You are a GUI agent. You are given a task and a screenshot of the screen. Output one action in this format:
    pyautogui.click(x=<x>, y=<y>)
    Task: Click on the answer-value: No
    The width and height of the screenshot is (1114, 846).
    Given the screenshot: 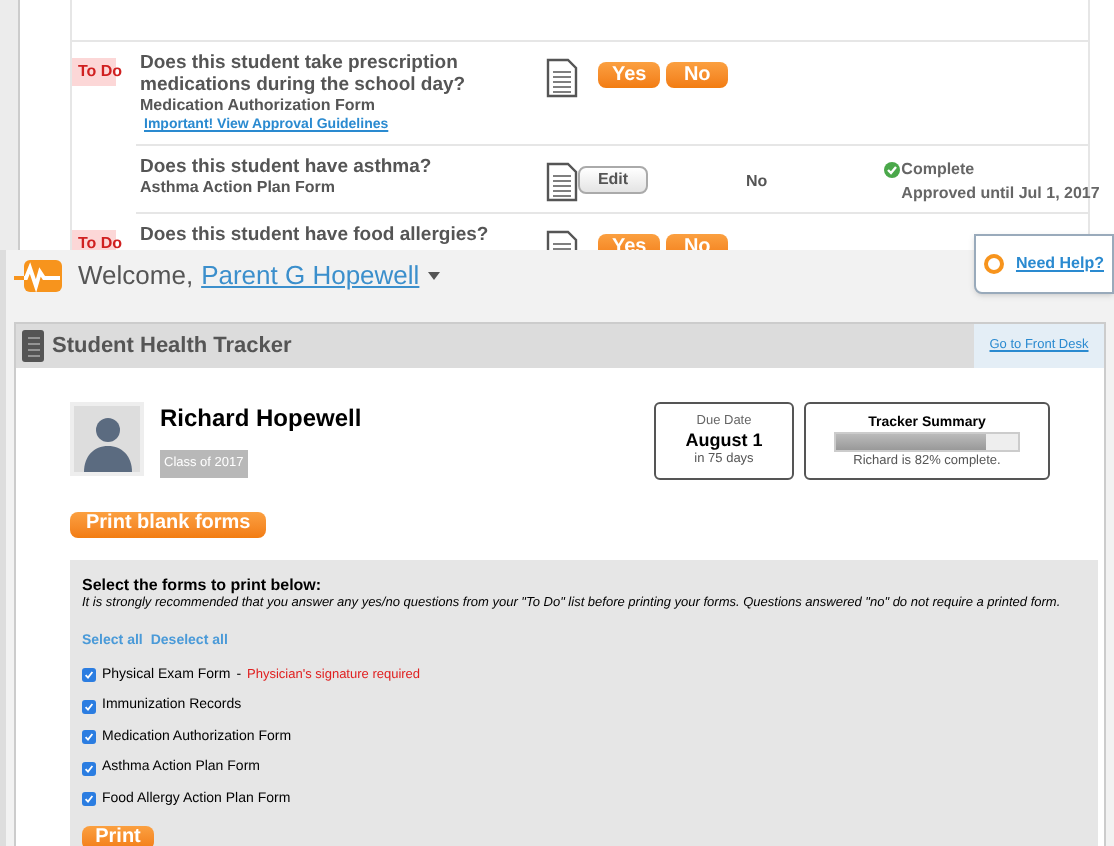 What is the action you would take?
    pyautogui.click(x=757, y=182)
    